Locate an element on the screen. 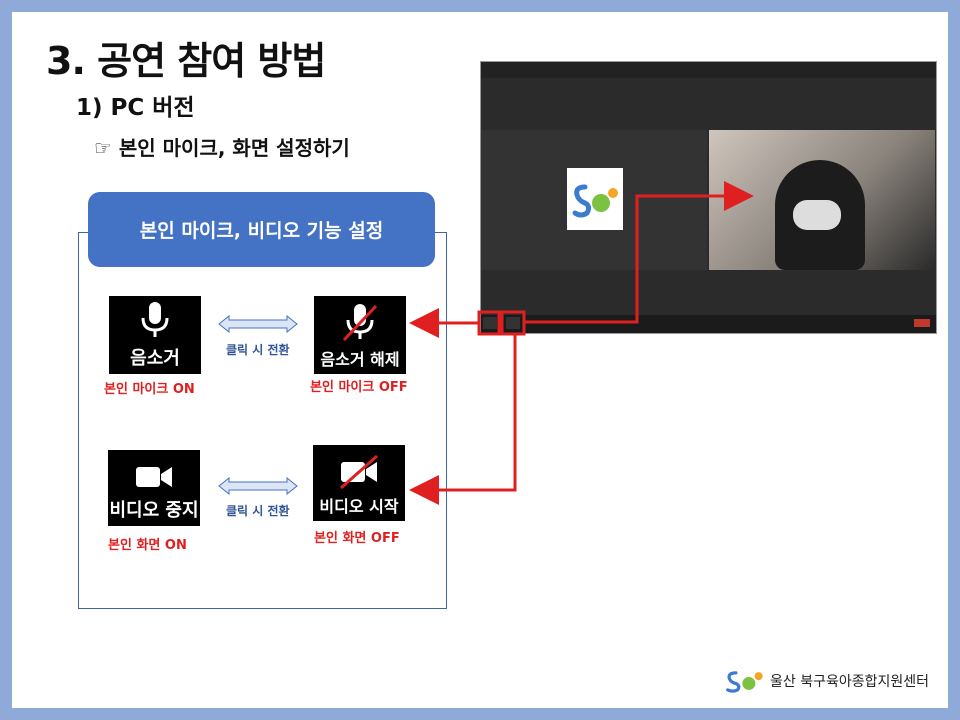 The height and width of the screenshot is (720, 960). org-logo-icon is located at coordinates (744, 682).